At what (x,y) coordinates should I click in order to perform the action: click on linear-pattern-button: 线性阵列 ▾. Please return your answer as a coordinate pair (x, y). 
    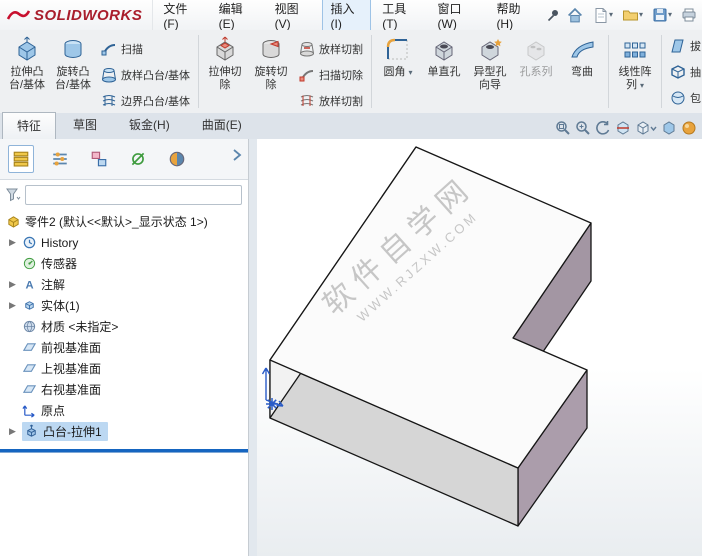
    Looking at the image, I should click on (635, 72).